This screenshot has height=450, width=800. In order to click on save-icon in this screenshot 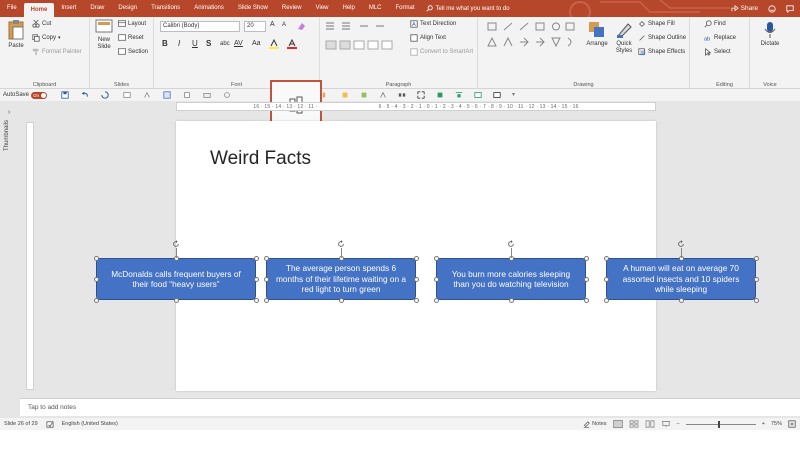, I will do `click(65, 95)`.